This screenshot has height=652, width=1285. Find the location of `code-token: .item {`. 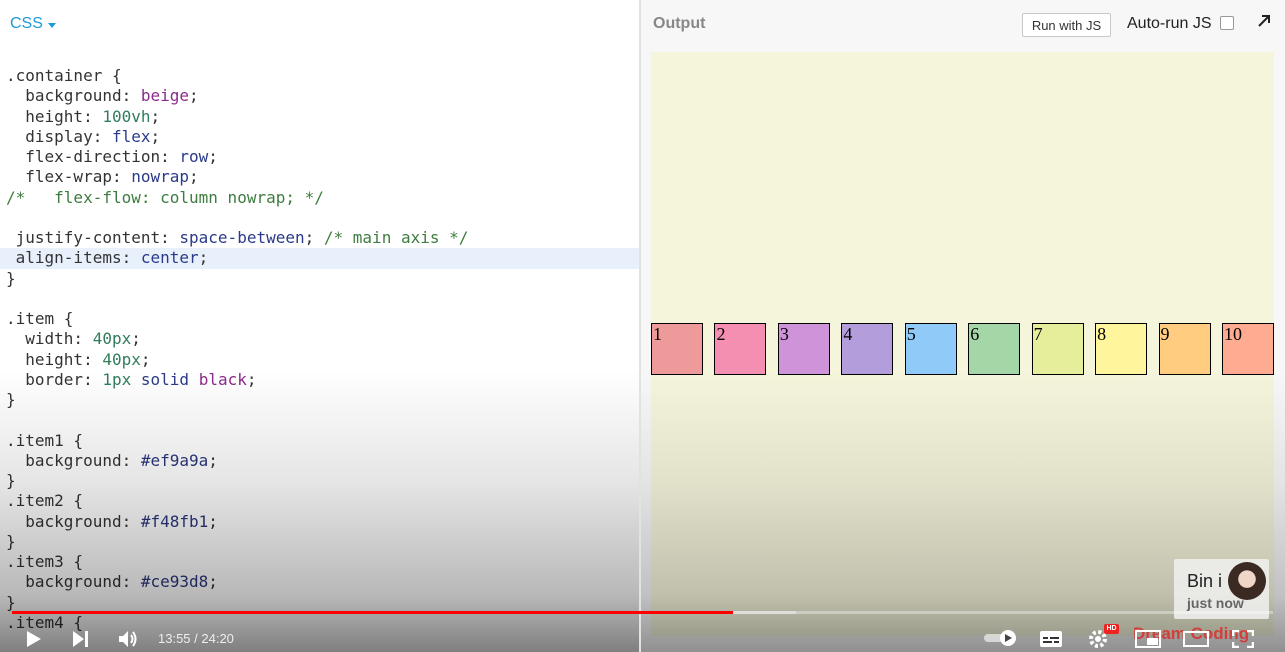

code-token: .item { is located at coordinates (40, 318).